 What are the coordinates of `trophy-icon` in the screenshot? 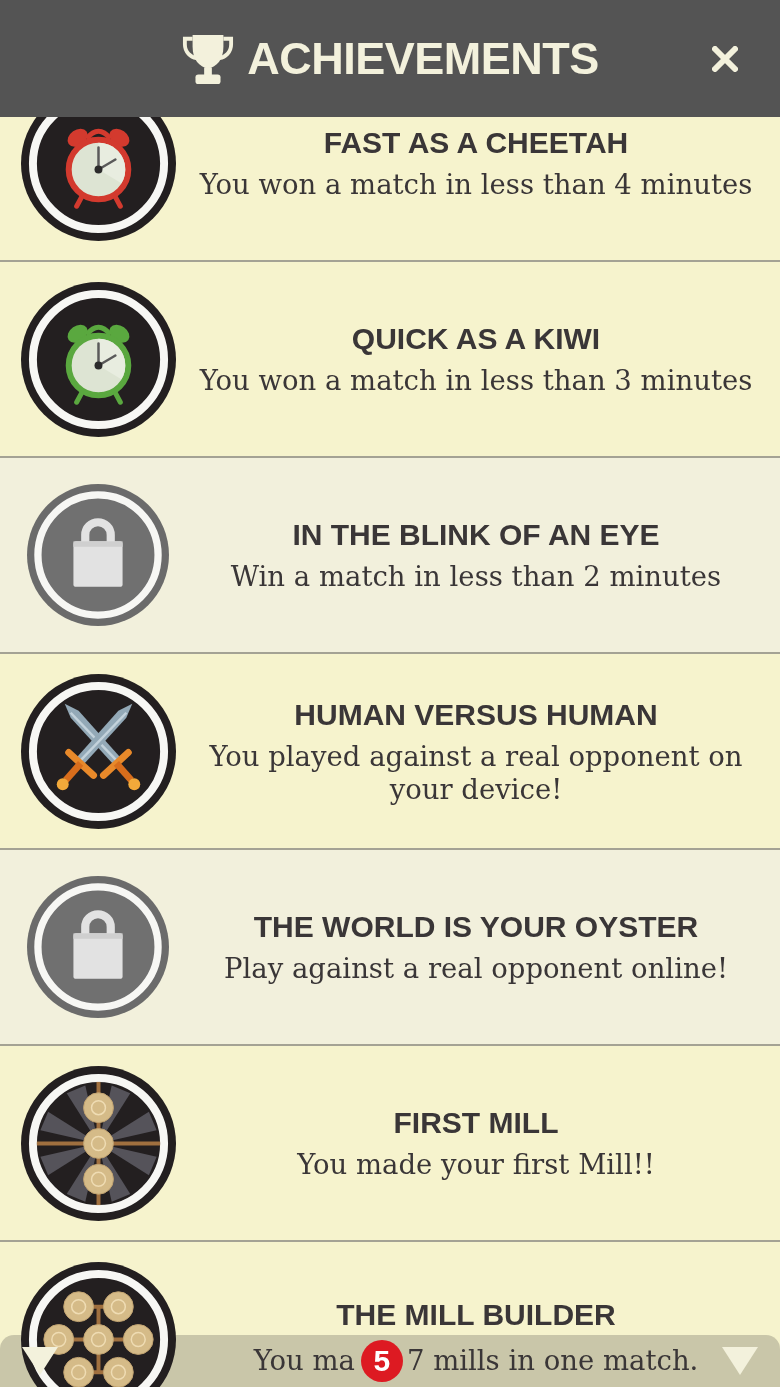 It's located at (208, 58).